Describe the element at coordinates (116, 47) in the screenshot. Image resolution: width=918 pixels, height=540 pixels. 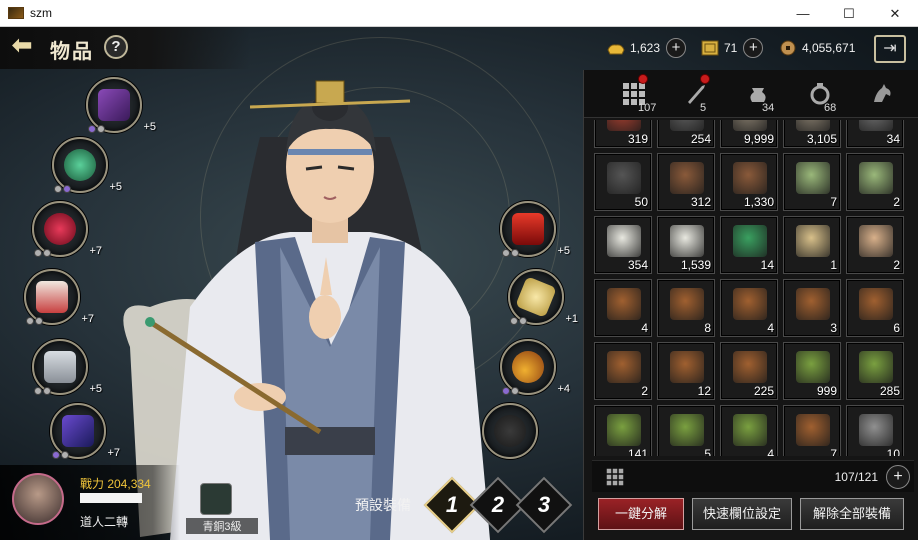
I see `help-button: ?` at that location.